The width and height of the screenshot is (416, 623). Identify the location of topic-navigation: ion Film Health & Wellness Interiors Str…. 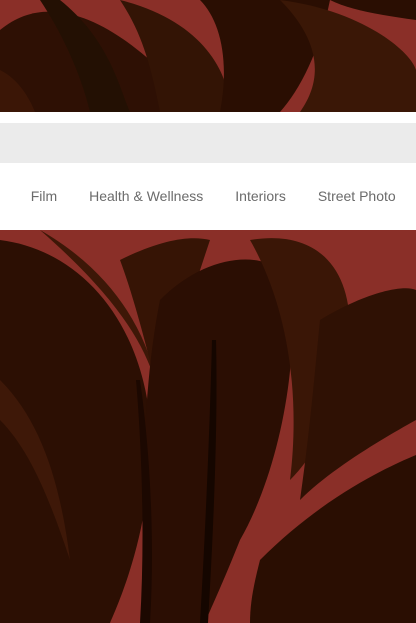
(208, 196).